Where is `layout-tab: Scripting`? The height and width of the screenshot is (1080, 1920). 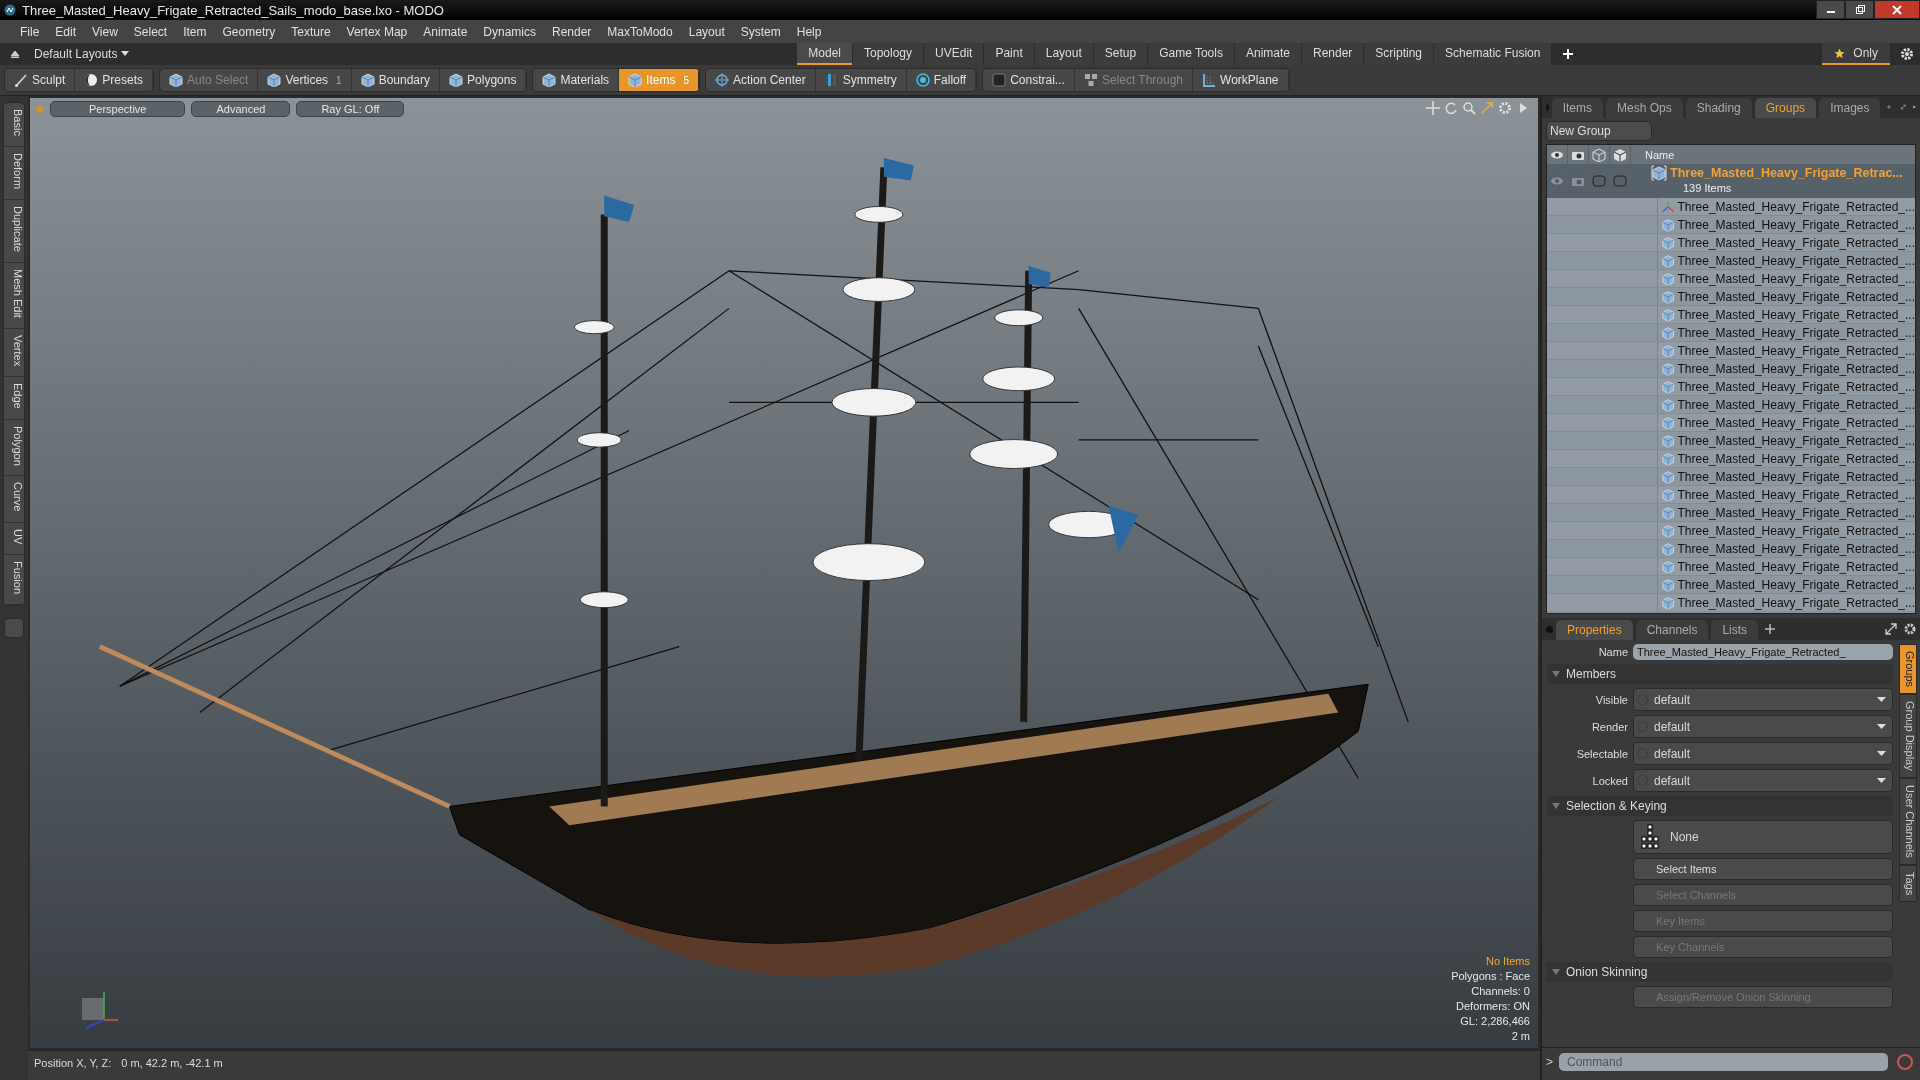 layout-tab: Scripting is located at coordinates (1399, 54).